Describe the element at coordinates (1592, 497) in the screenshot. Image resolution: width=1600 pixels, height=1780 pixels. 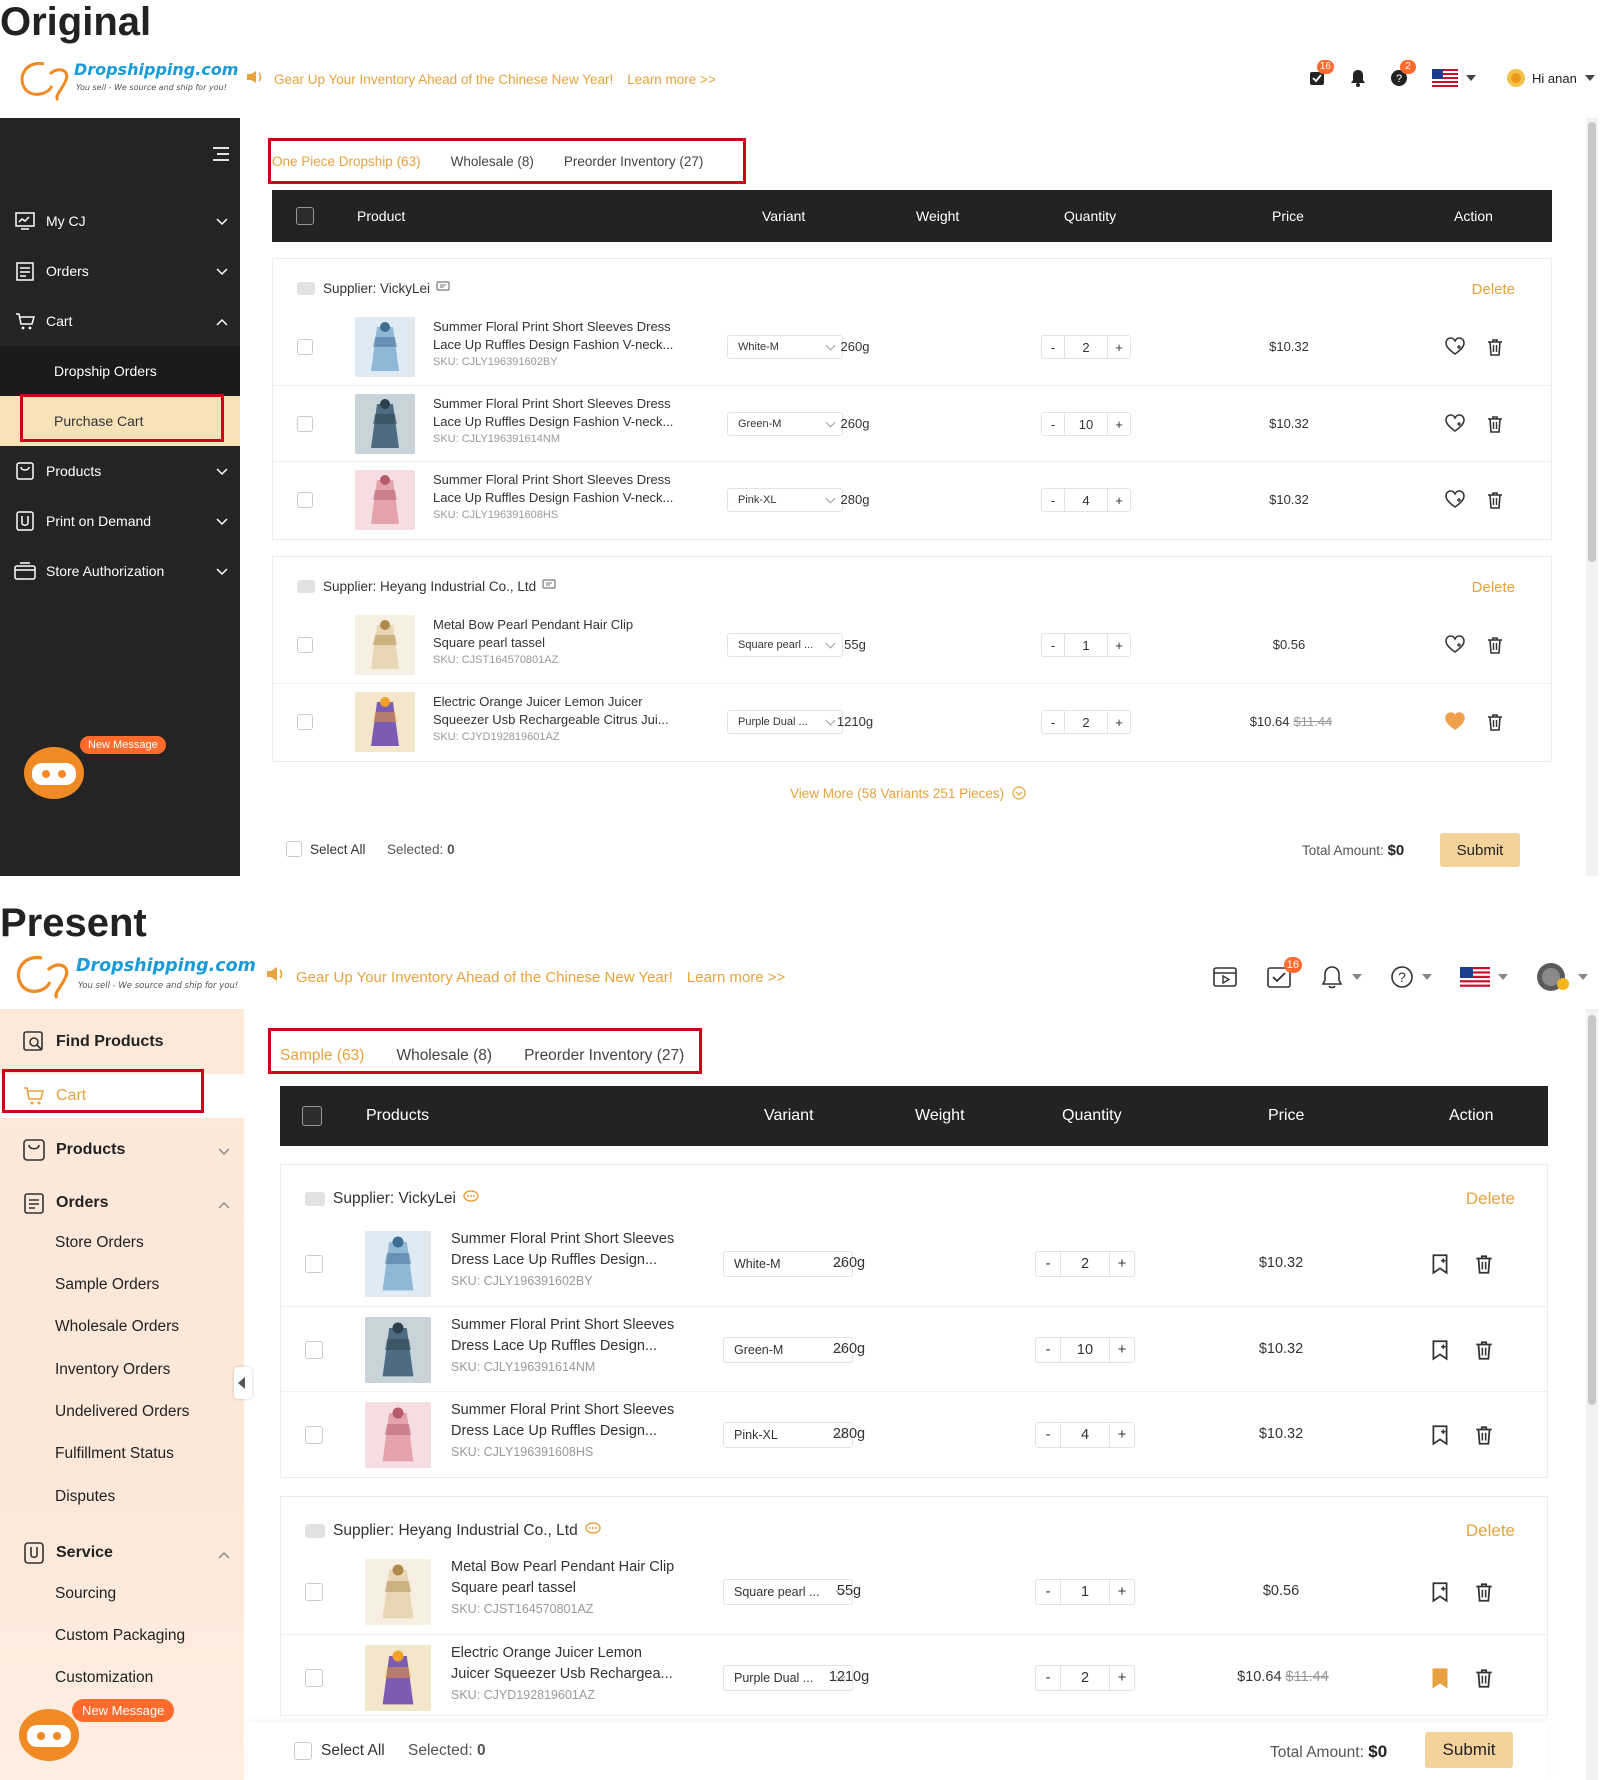
I see `scrollbar-original` at that location.